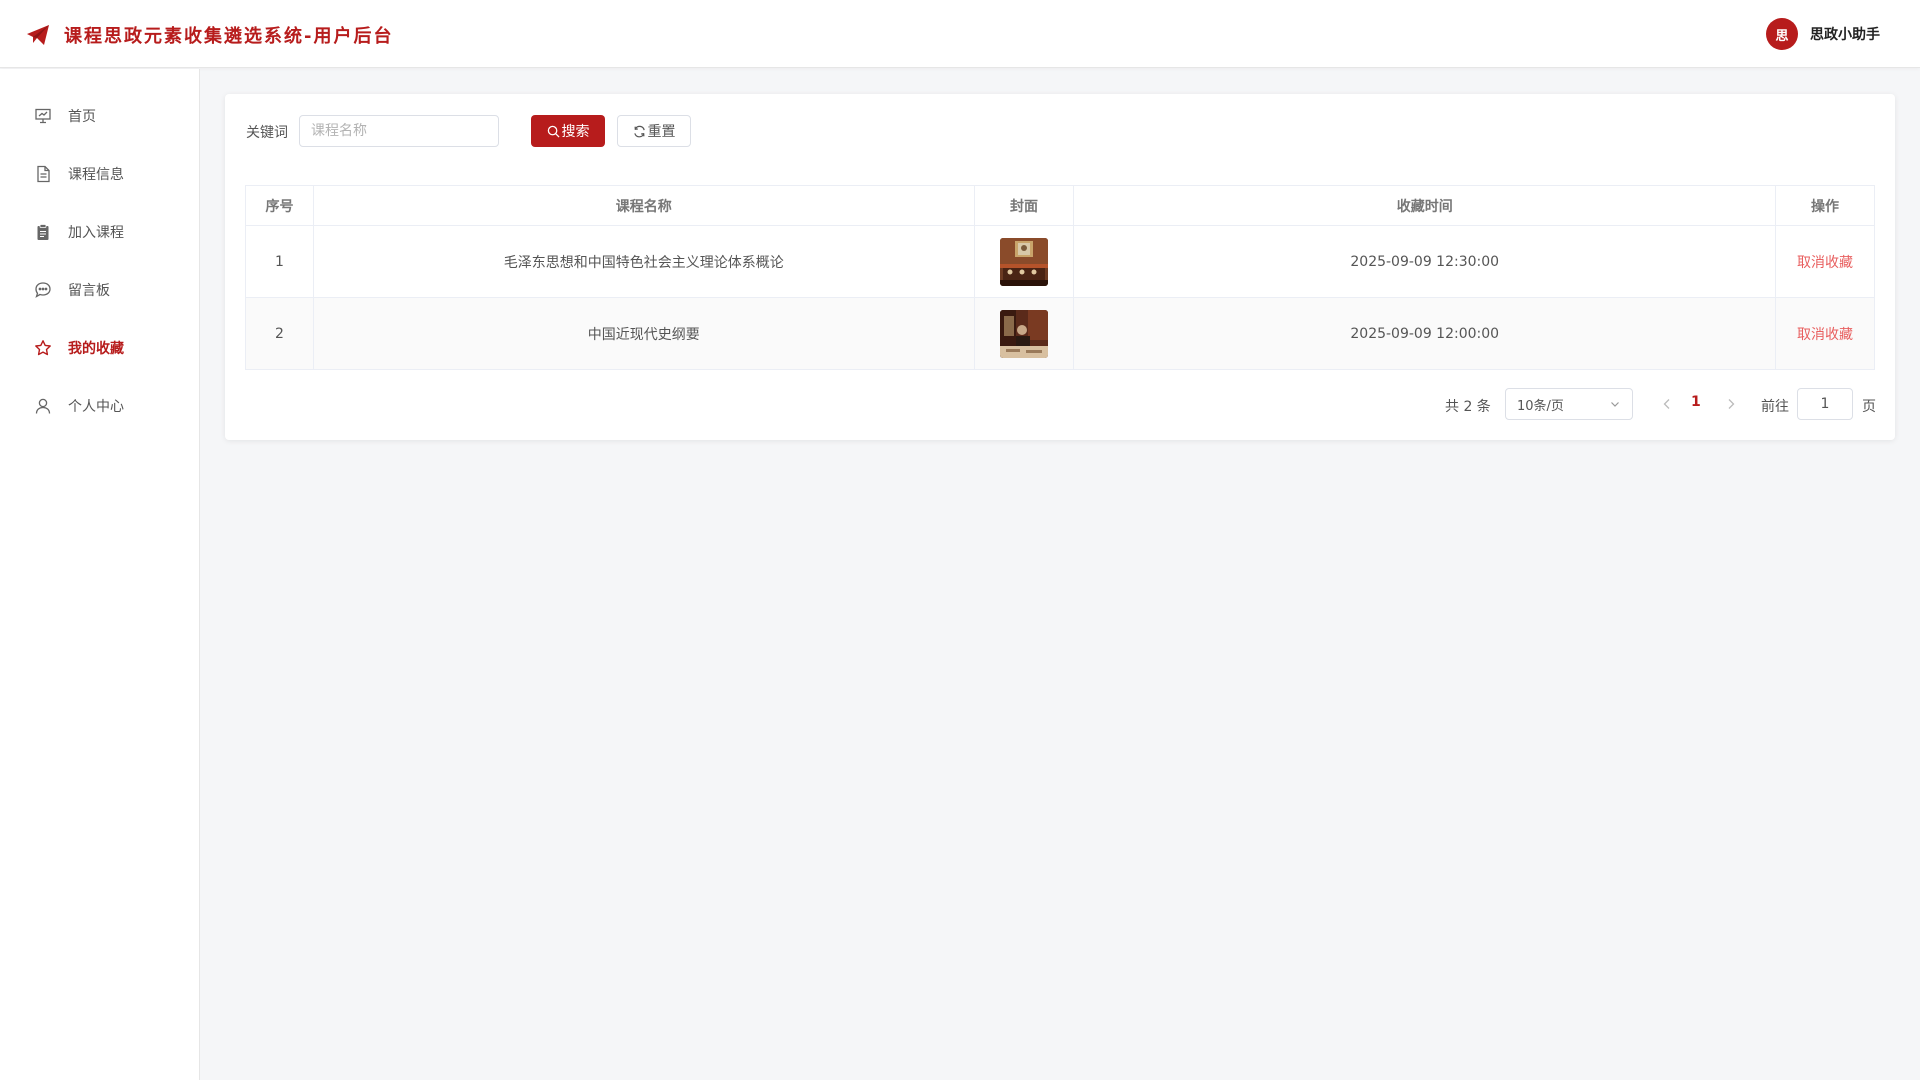  Describe the element at coordinates (100, 574) in the screenshot. I see `sidebar: 首页 课程信息 加入课程 留言板 我的收藏 个人中心` at that location.